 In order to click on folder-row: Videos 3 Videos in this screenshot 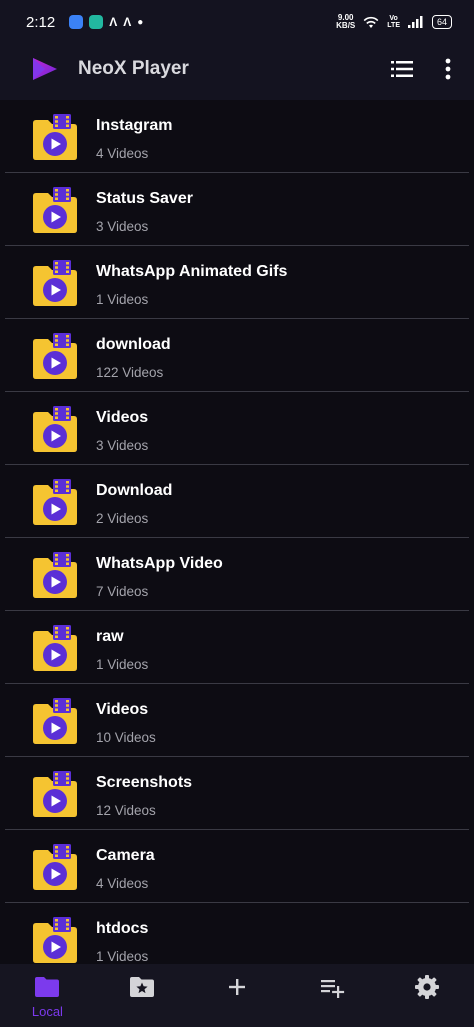, I will do `click(237, 428)`.